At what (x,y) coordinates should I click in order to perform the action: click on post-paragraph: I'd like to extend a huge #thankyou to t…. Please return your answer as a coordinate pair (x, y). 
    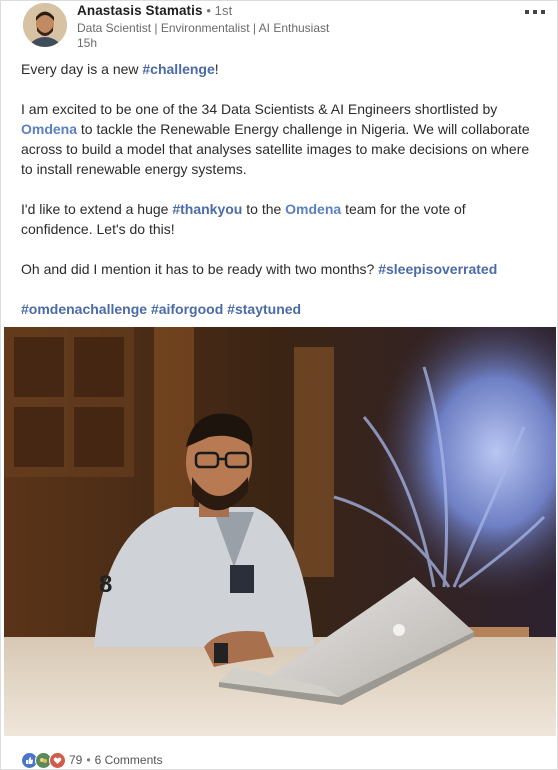
    Looking at the image, I should click on (279, 219).